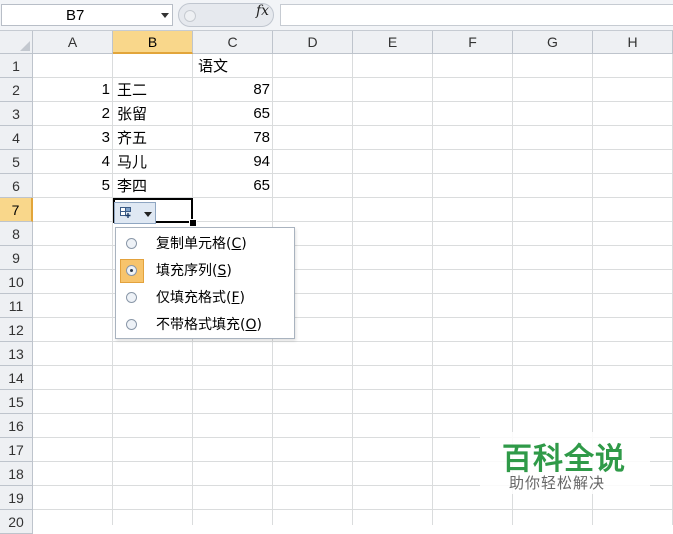  Describe the element at coordinates (16, 186) in the screenshot. I see `row-header-6: 6` at that location.